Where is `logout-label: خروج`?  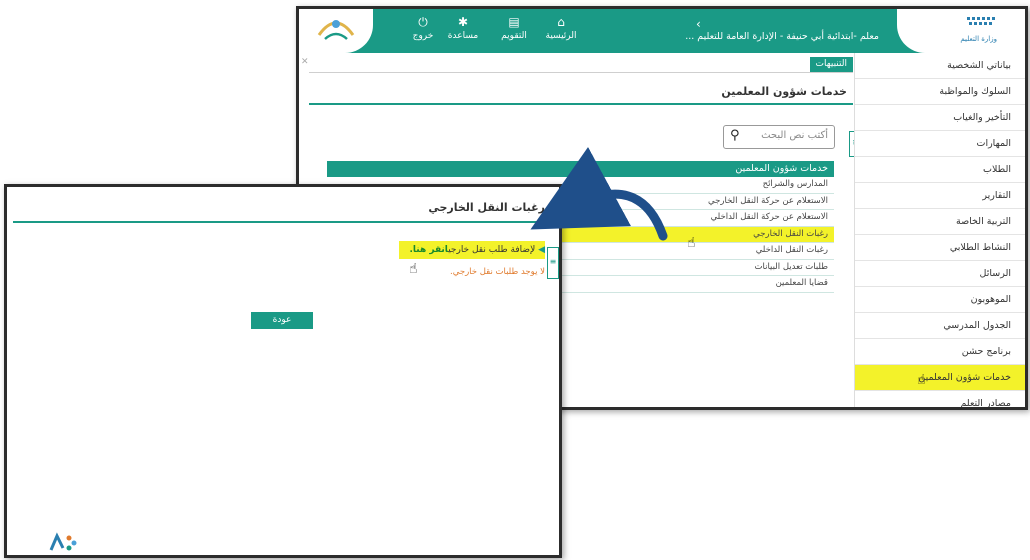 logout-label: خروج is located at coordinates (423, 36).